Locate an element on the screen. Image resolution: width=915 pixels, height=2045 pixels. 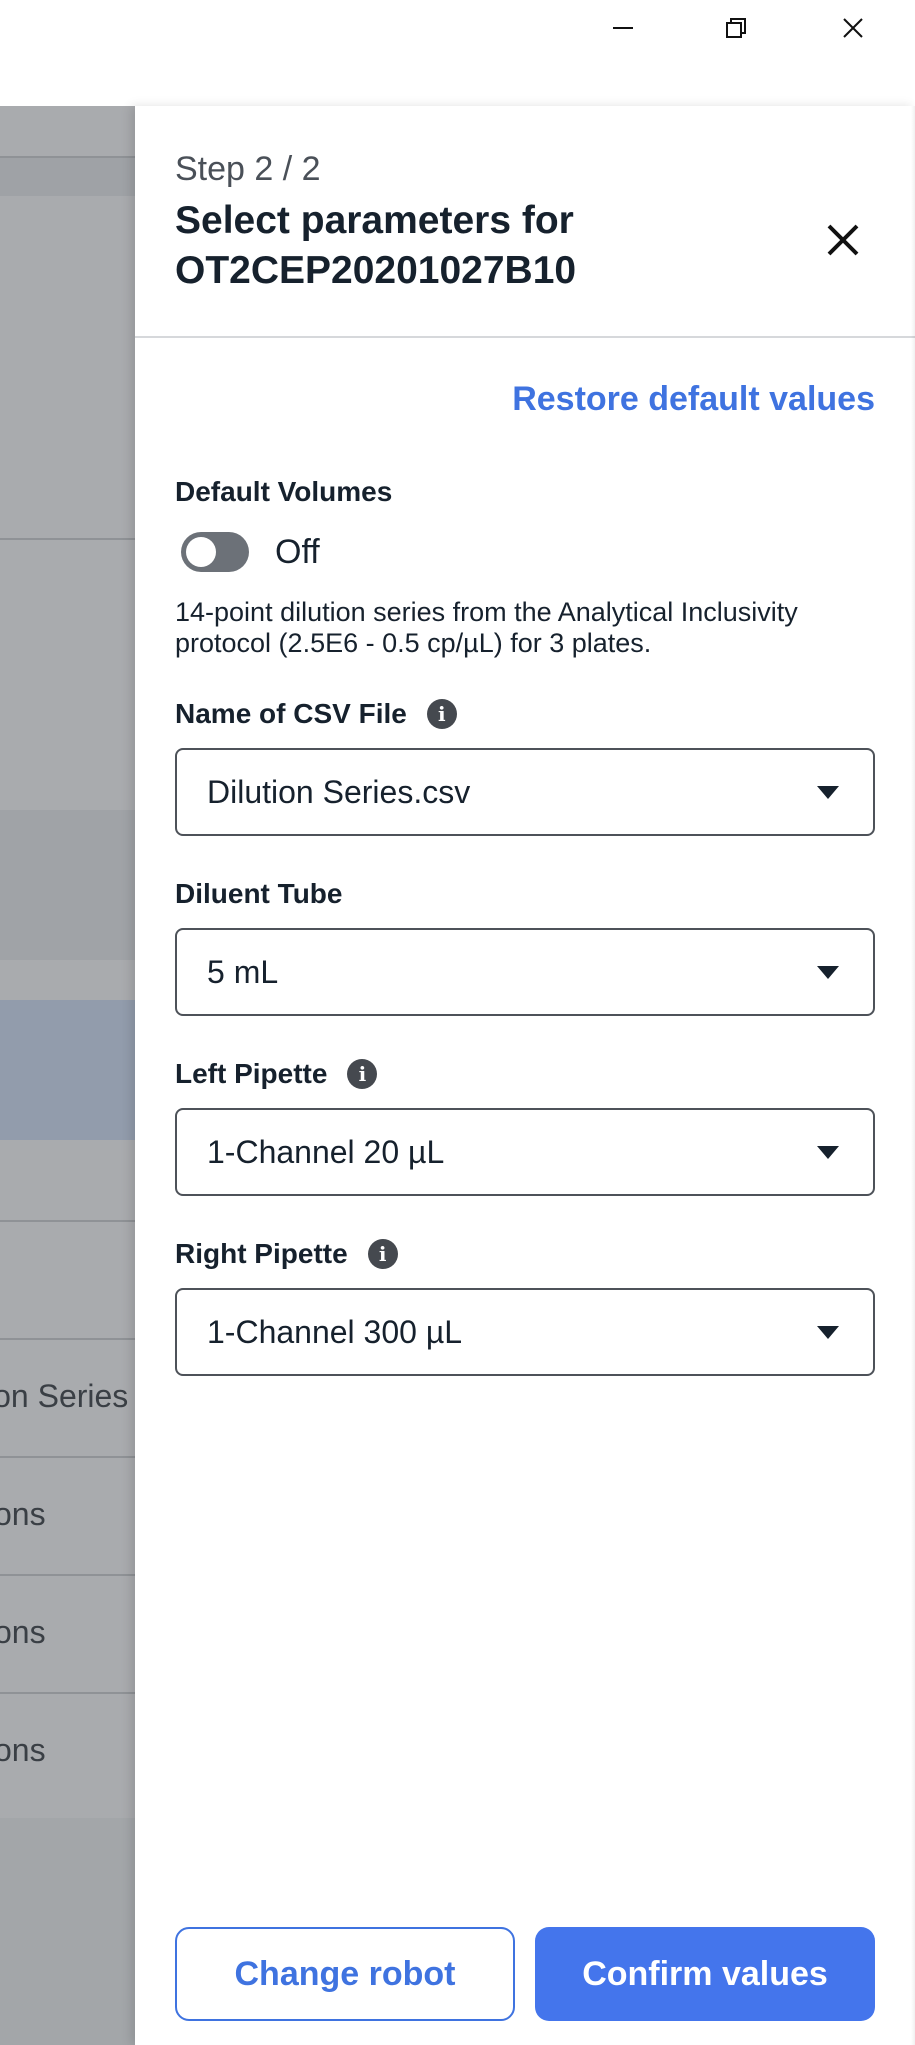
diluent-tube-select: 5 mL is located at coordinates (525, 972).